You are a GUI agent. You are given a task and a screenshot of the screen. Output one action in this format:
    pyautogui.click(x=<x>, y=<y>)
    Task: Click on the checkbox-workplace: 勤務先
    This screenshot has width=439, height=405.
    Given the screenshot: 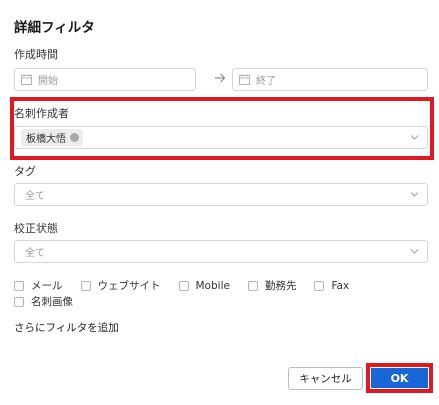 What is the action you would take?
    pyautogui.click(x=272, y=285)
    